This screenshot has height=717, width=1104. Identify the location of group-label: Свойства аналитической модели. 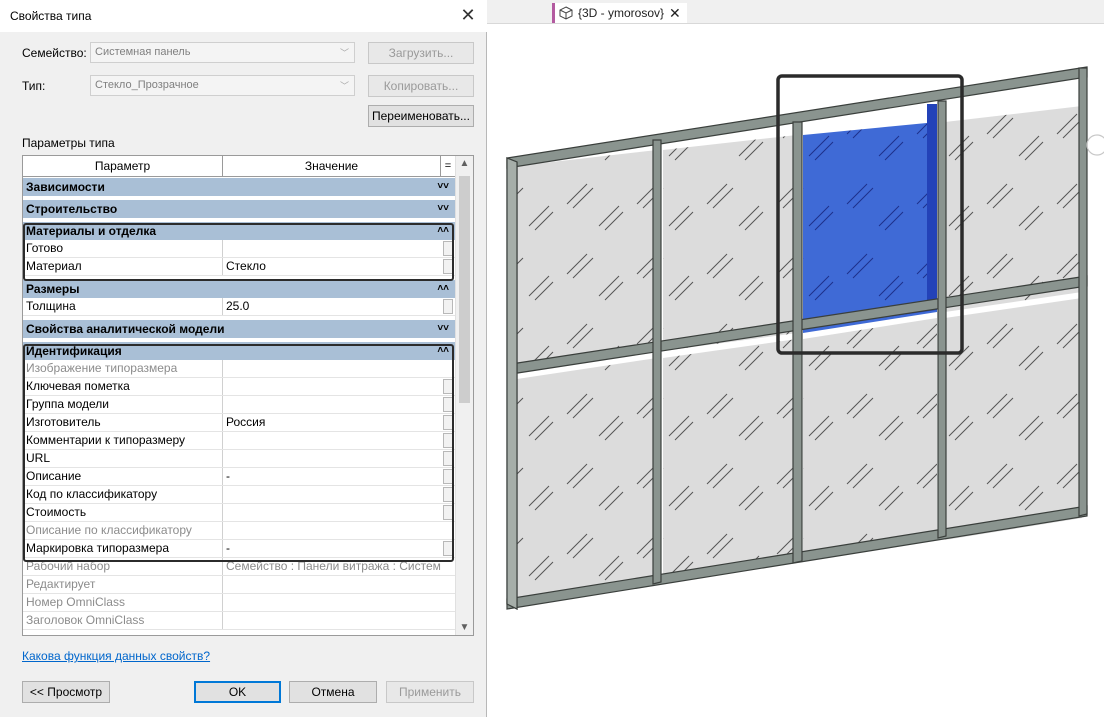
(125, 329).